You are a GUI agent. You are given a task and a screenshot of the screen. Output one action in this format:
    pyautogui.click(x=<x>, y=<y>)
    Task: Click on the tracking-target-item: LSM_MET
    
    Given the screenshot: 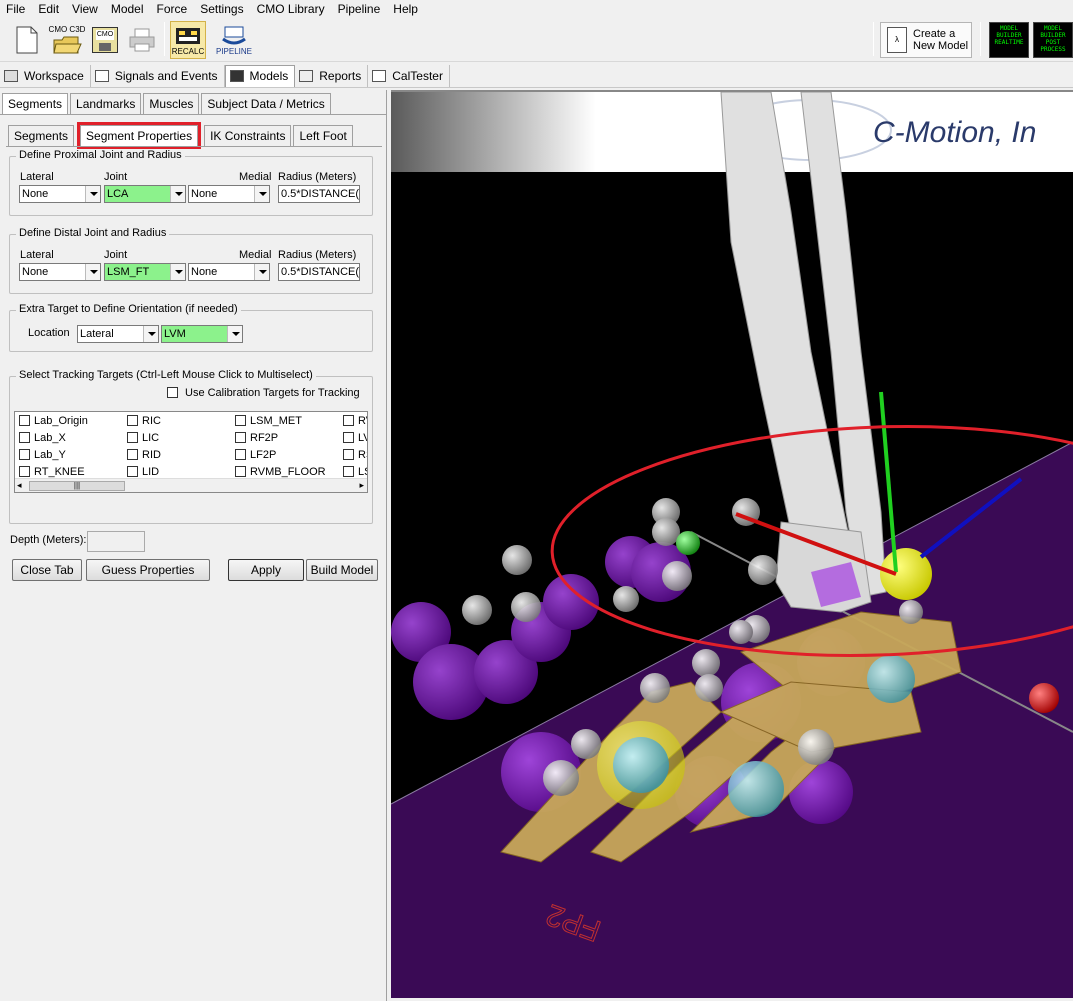 What is the action you would take?
    pyautogui.click(x=268, y=421)
    